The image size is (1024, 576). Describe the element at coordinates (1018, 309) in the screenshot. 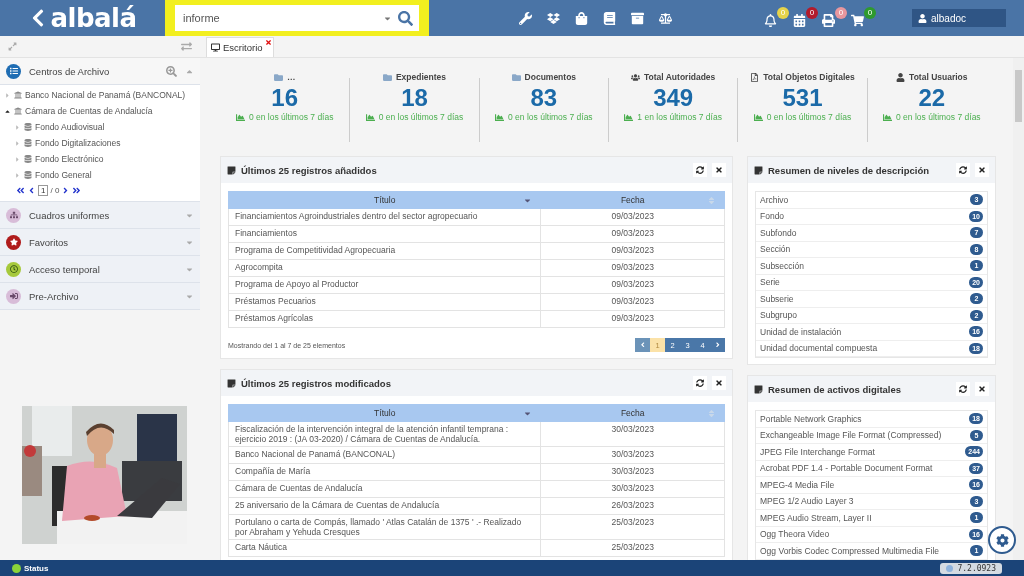

I see `scrollbar` at that location.